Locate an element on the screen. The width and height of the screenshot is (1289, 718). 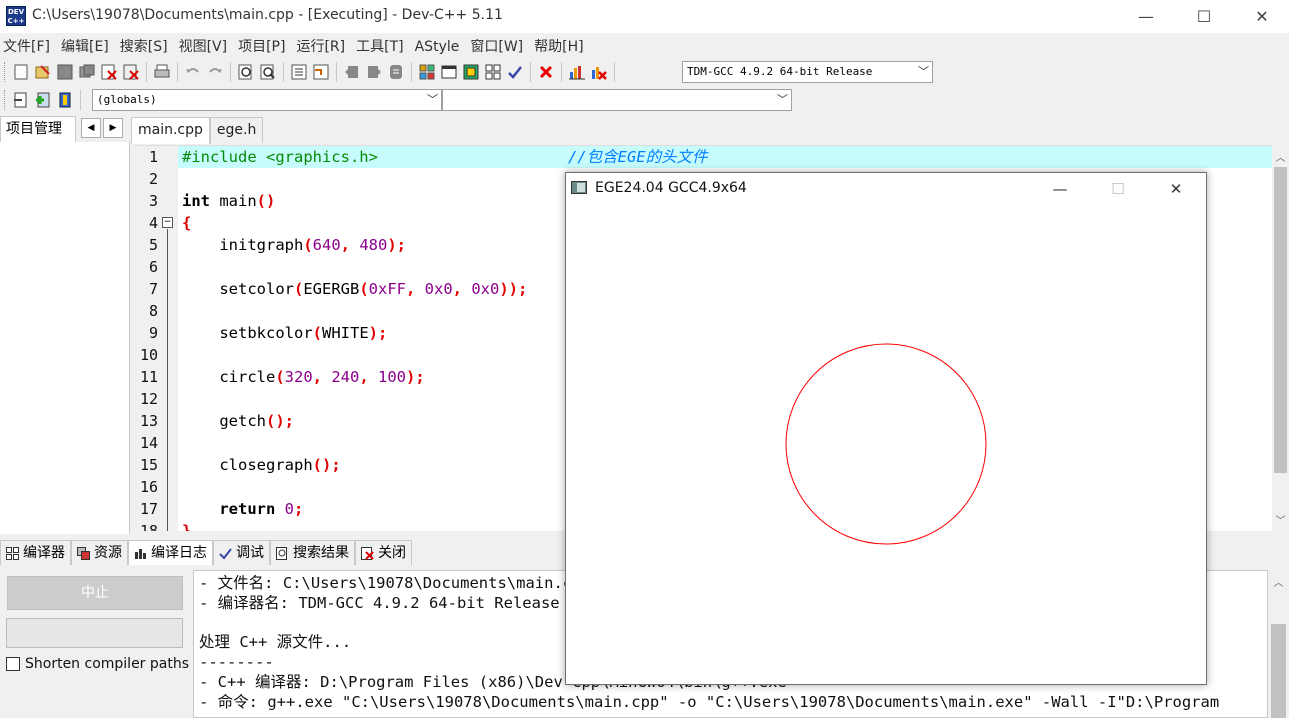
insert-icon is located at coordinates (21, 100).